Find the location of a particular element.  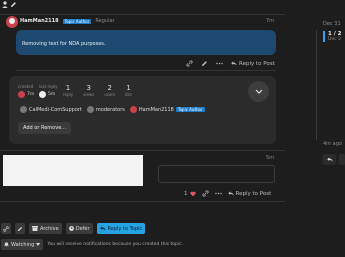

redacted-post-header is located at coordinates (73, 170).